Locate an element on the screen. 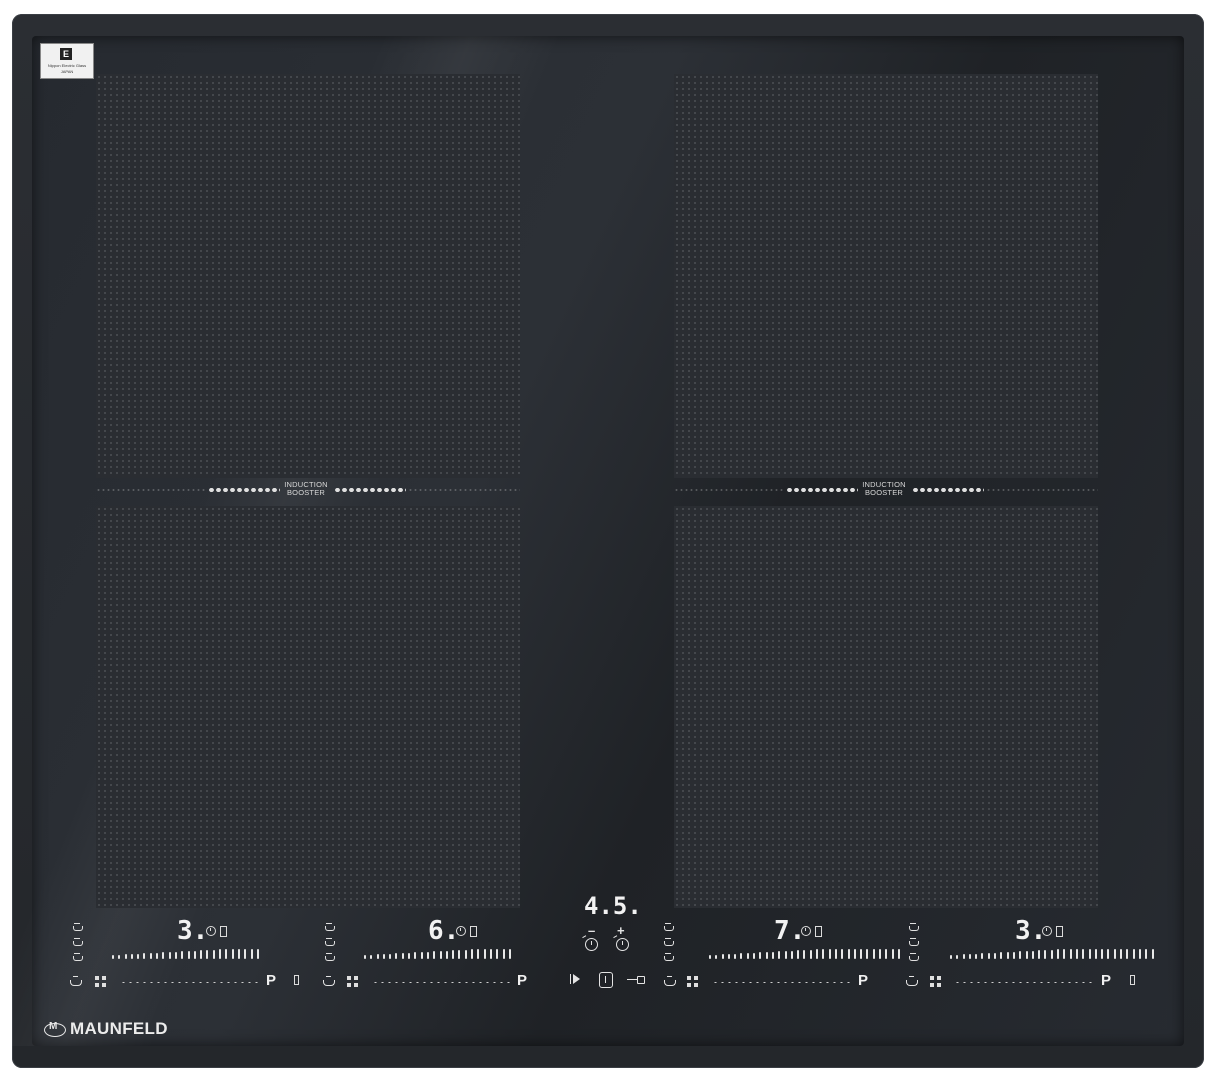 The image size is (1220, 1088). zone1-timer-icon is located at coordinates (211, 931).